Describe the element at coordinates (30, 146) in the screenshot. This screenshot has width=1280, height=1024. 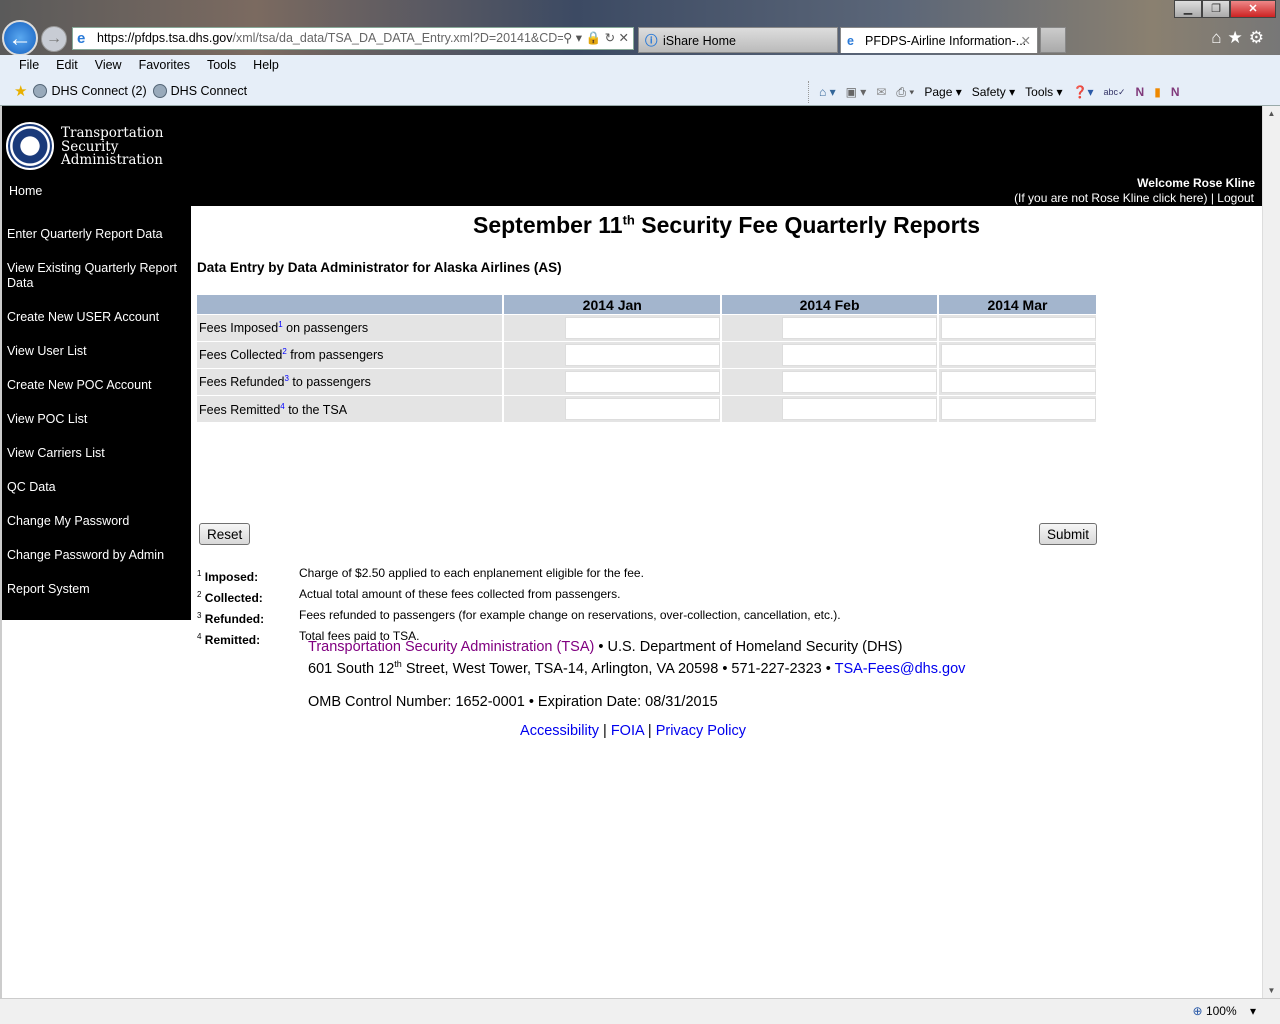
I see `dhs-seal-logo` at that location.